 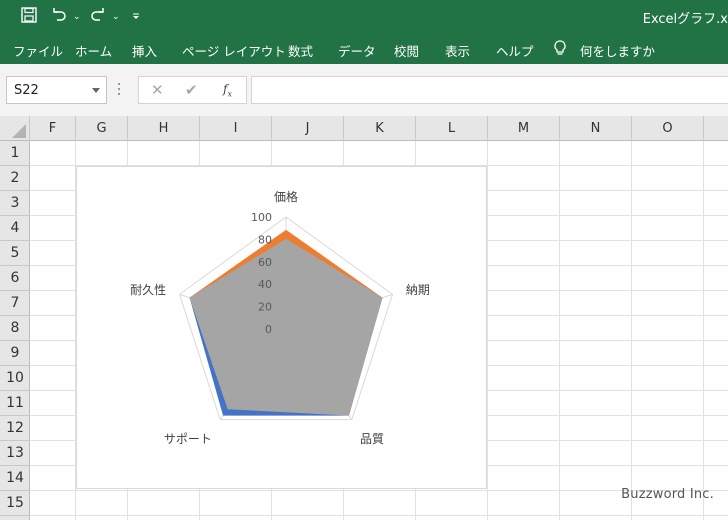 What do you see at coordinates (38, 50) in the screenshot?
I see `tab-file: ファイル` at bounding box center [38, 50].